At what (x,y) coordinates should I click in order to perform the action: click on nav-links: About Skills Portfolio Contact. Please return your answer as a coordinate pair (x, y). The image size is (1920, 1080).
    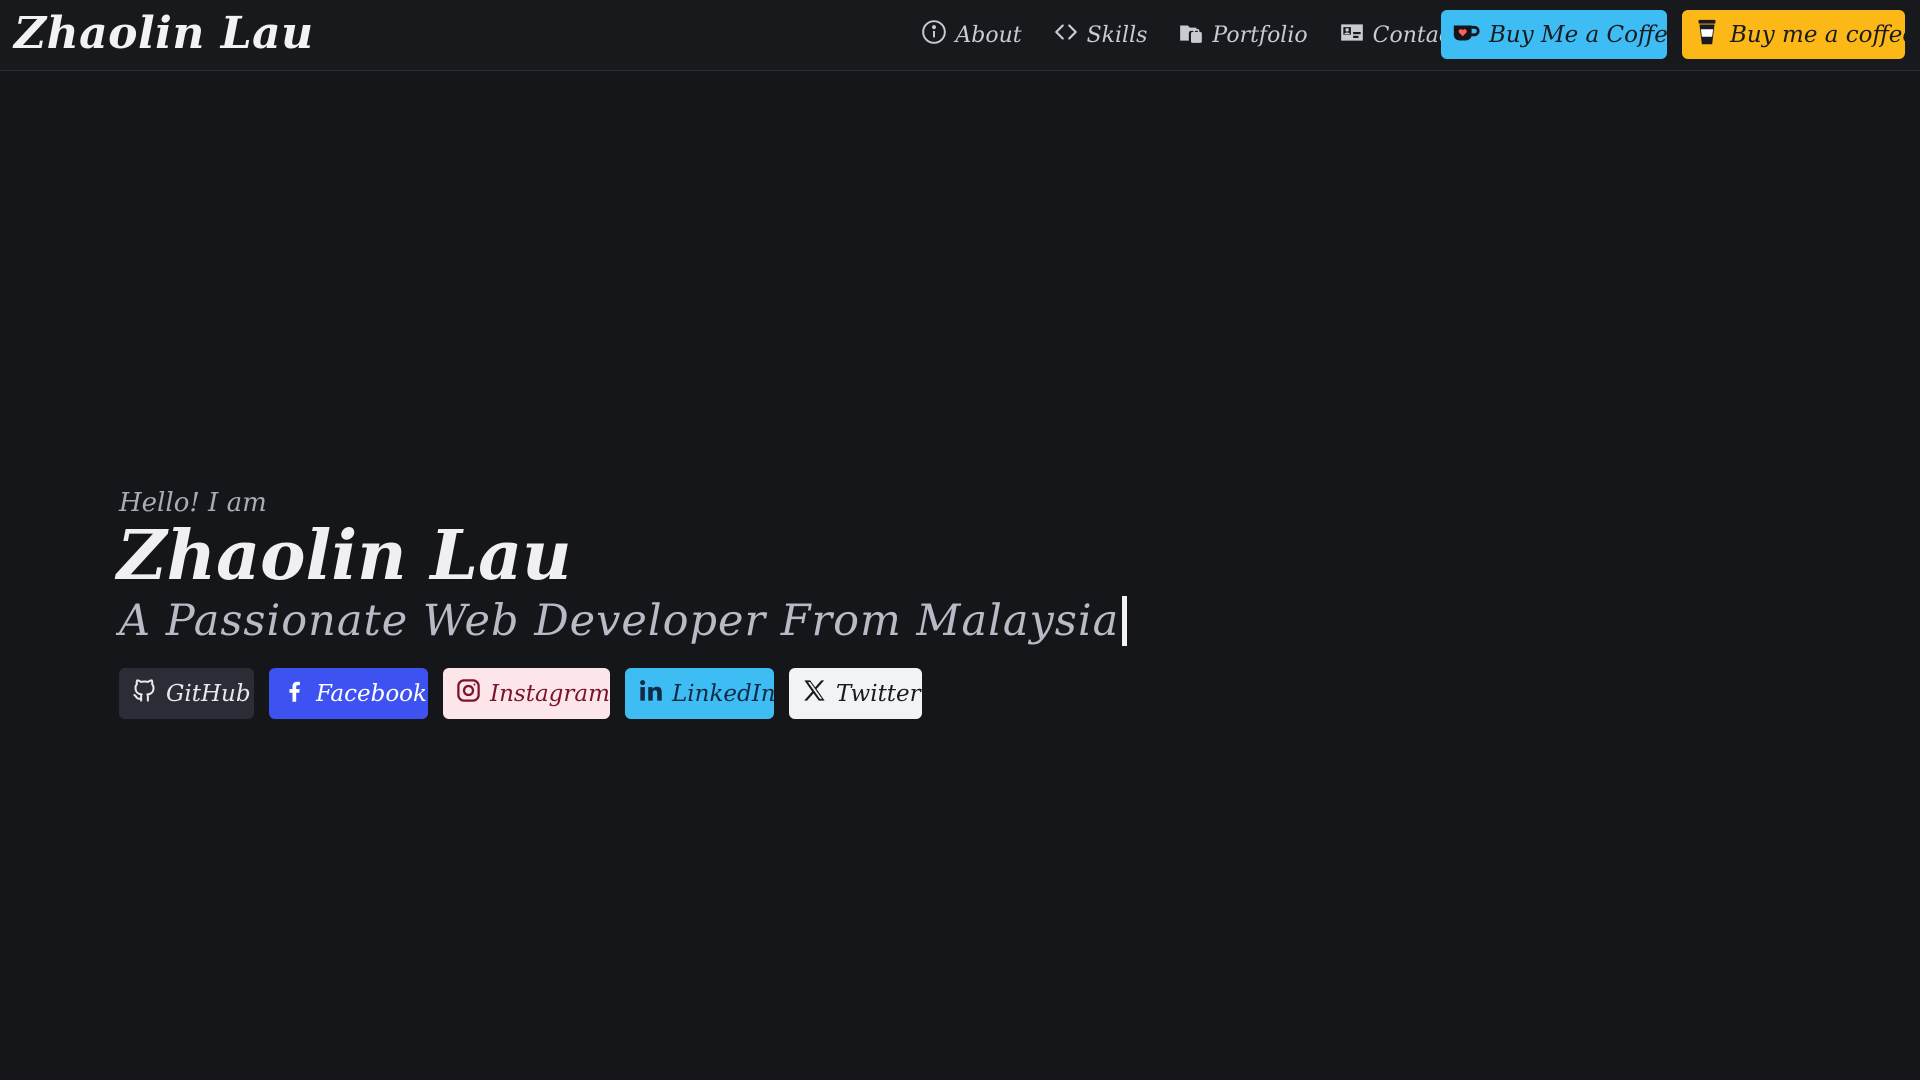
    Looking at the image, I should click on (1190, 35).